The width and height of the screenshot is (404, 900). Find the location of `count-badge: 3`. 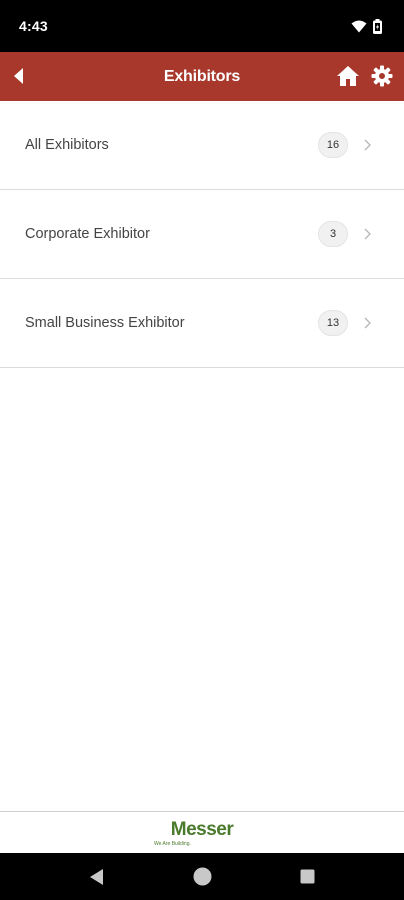

count-badge: 3 is located at coordinates (333, 234).